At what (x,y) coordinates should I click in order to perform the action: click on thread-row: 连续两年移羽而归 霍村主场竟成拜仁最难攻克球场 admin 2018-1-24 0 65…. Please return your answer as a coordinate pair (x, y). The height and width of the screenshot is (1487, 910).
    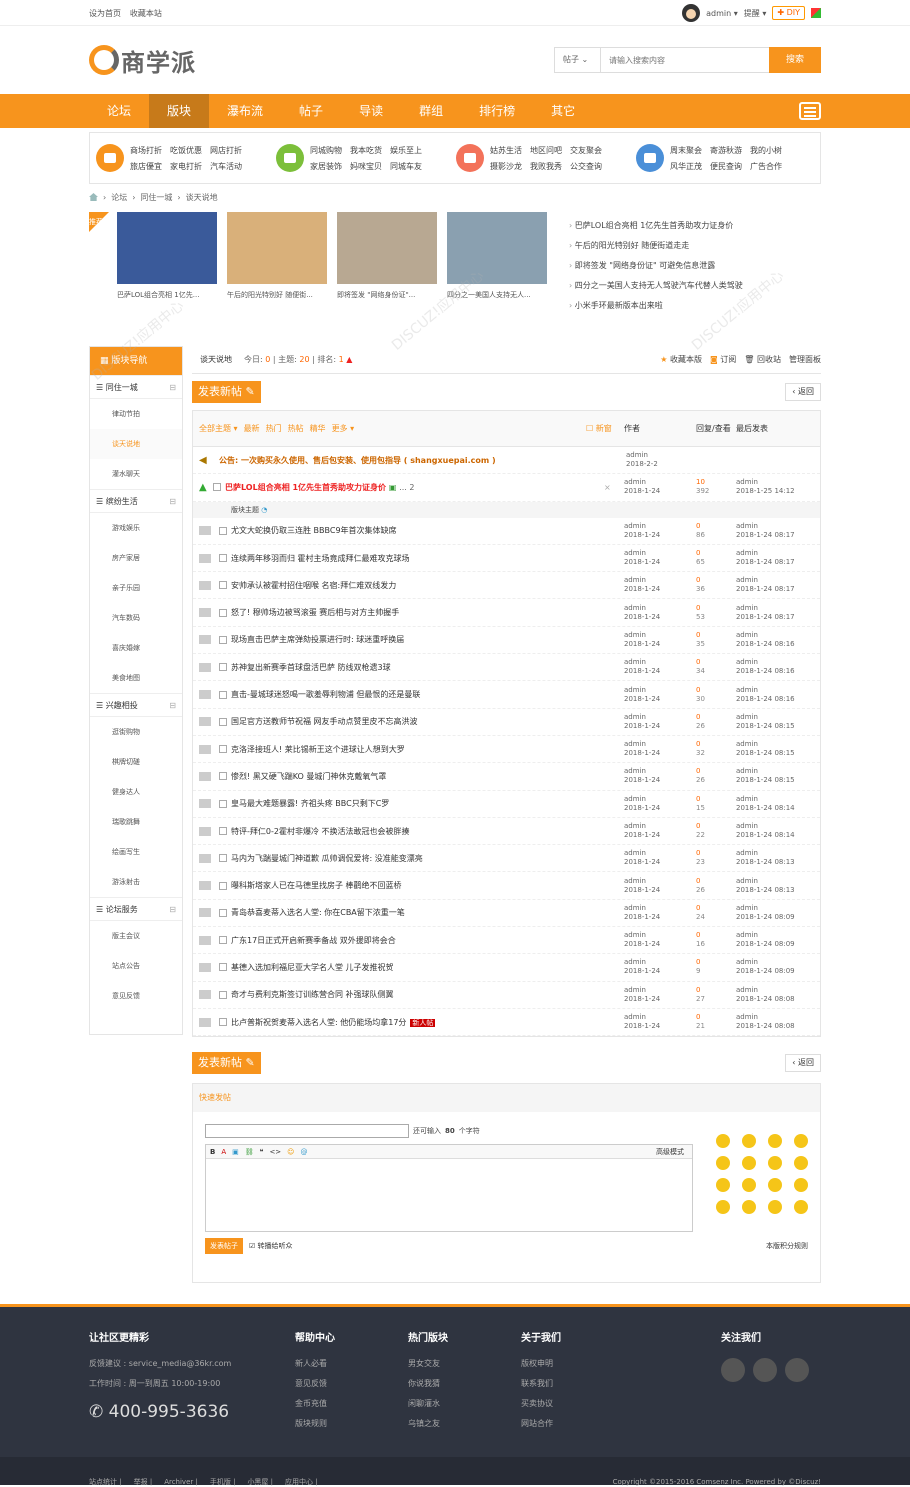
    Looking at the image, I should click on (506, 559).